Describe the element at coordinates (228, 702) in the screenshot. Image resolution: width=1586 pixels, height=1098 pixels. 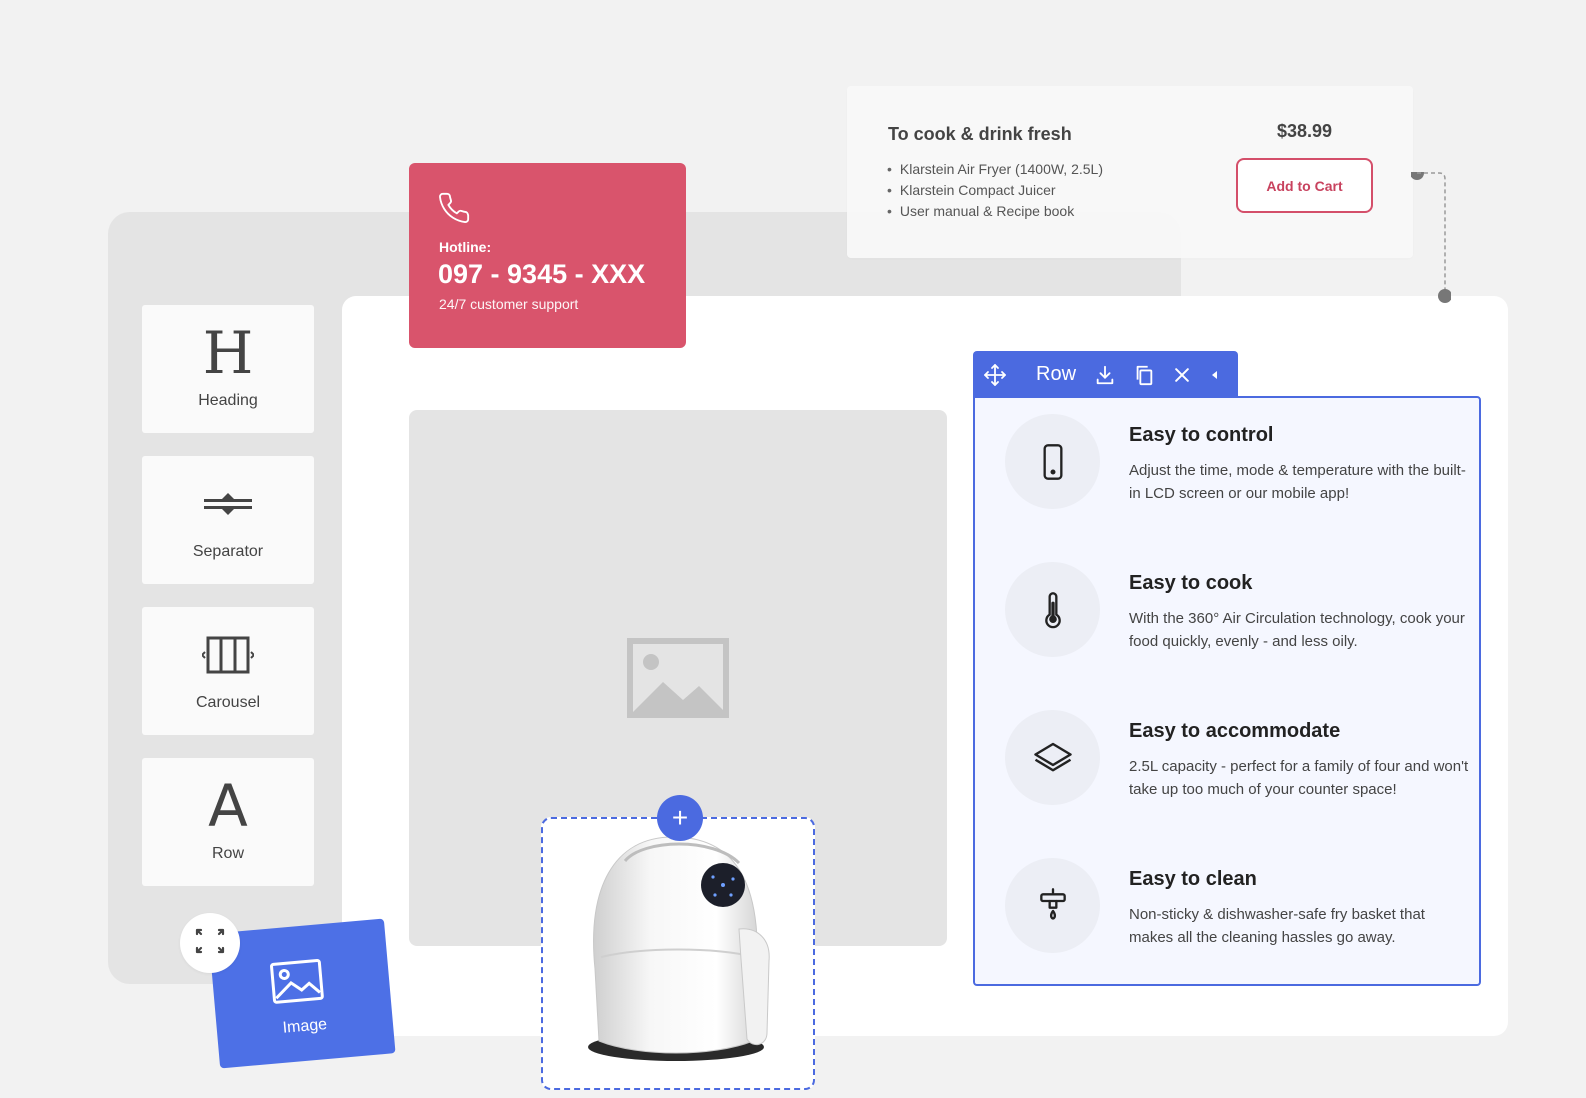
I see `widget-label: Carousel` at that location.